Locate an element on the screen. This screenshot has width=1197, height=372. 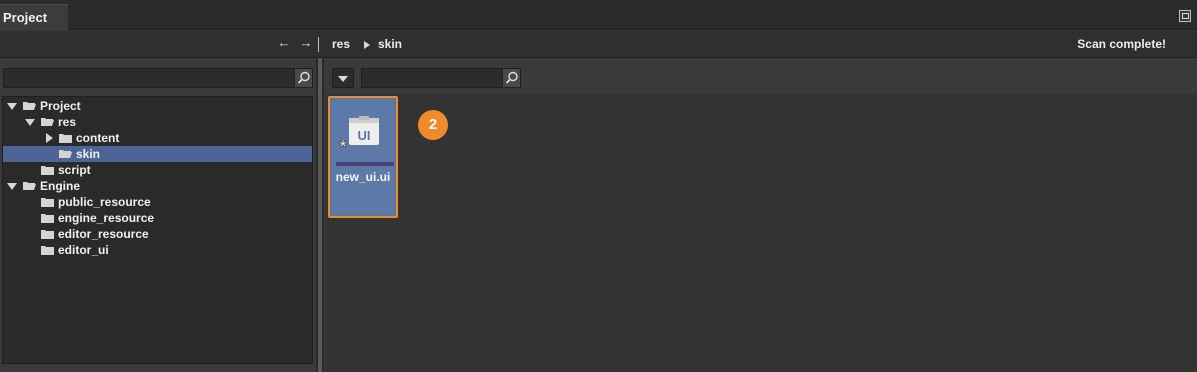
tree-item-editor-ui: editor_ui is located at coordinates (157, 250).